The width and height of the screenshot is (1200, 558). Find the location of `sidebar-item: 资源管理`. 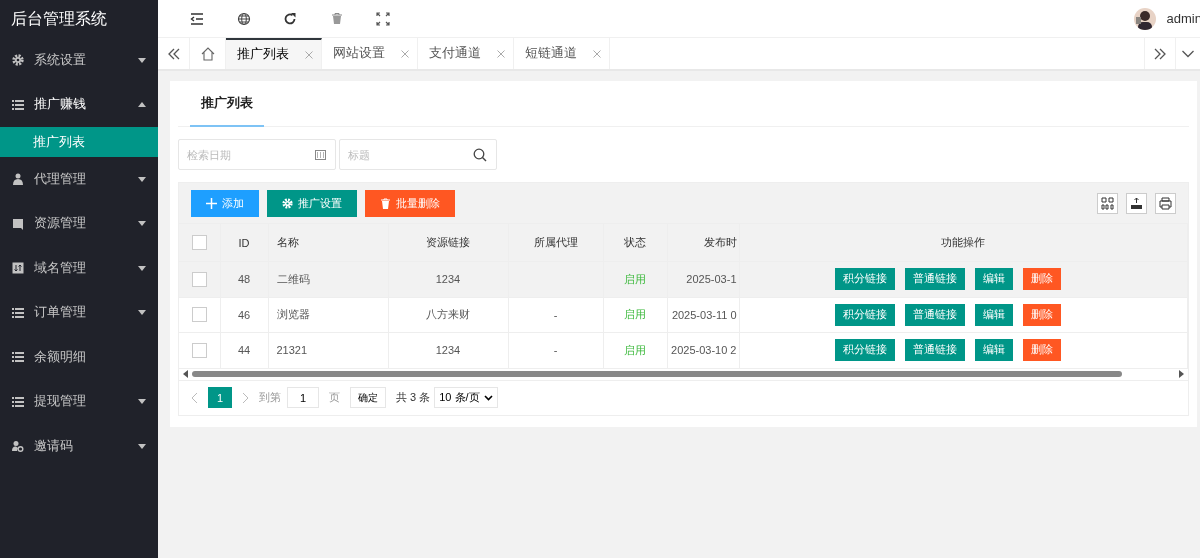

sidebar-item: 资源管理 is located at coordinates (79, 223).